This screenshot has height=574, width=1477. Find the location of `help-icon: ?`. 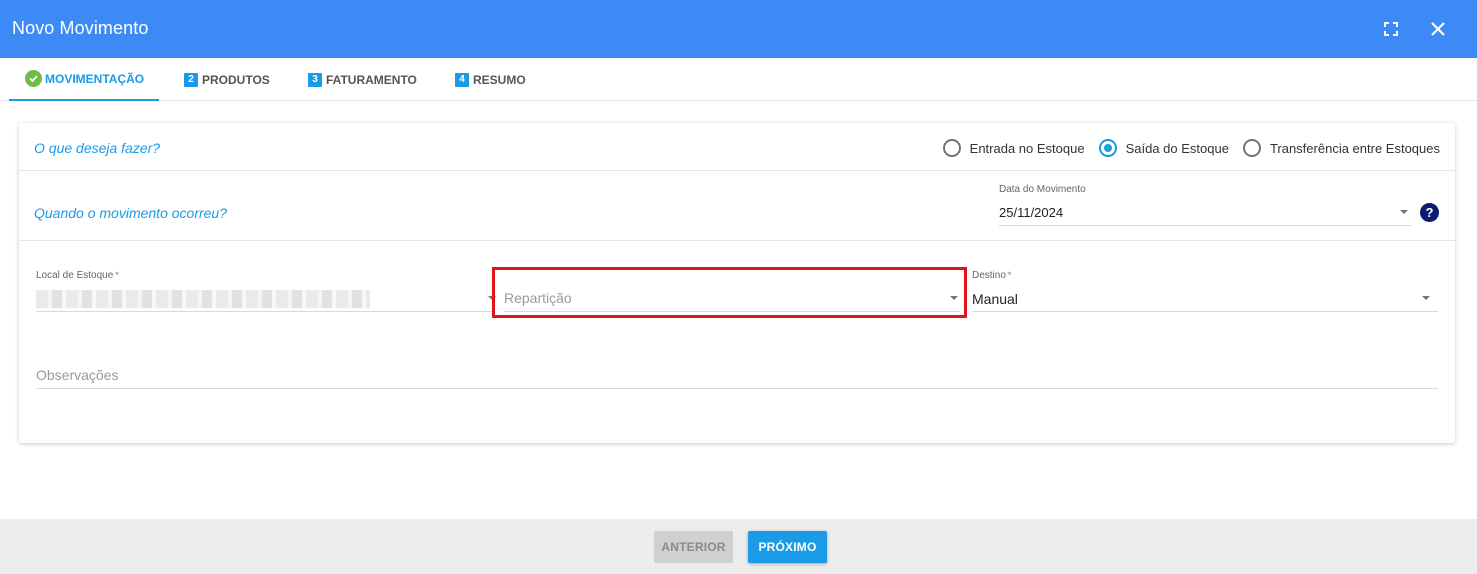

help-icon: ? is located at coordinates (1429, 212).